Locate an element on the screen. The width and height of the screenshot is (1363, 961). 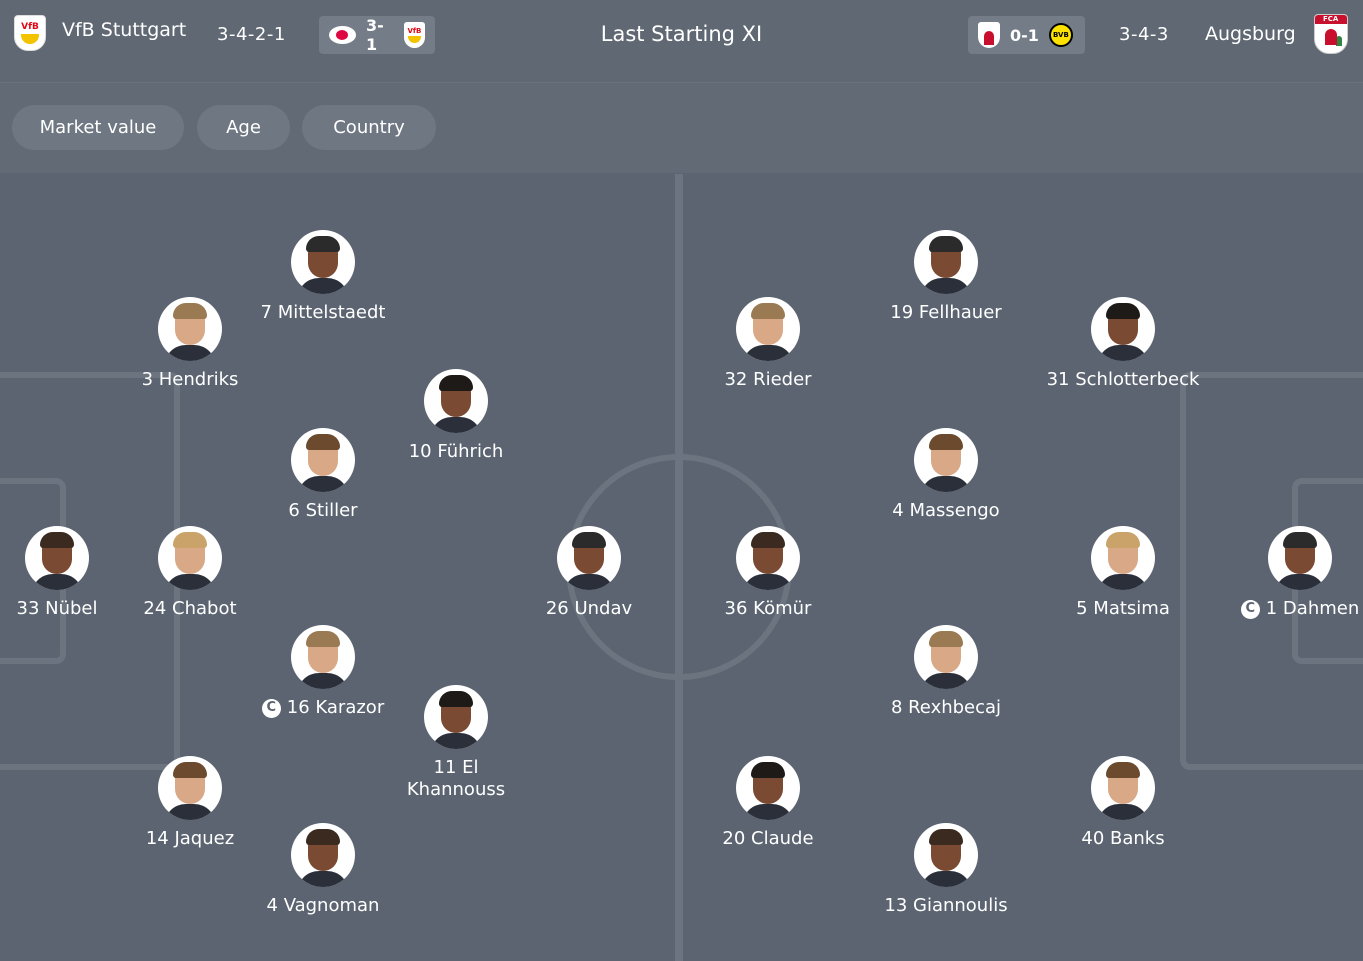
home-player: 26 Undav is located at coordinates (589, 573).